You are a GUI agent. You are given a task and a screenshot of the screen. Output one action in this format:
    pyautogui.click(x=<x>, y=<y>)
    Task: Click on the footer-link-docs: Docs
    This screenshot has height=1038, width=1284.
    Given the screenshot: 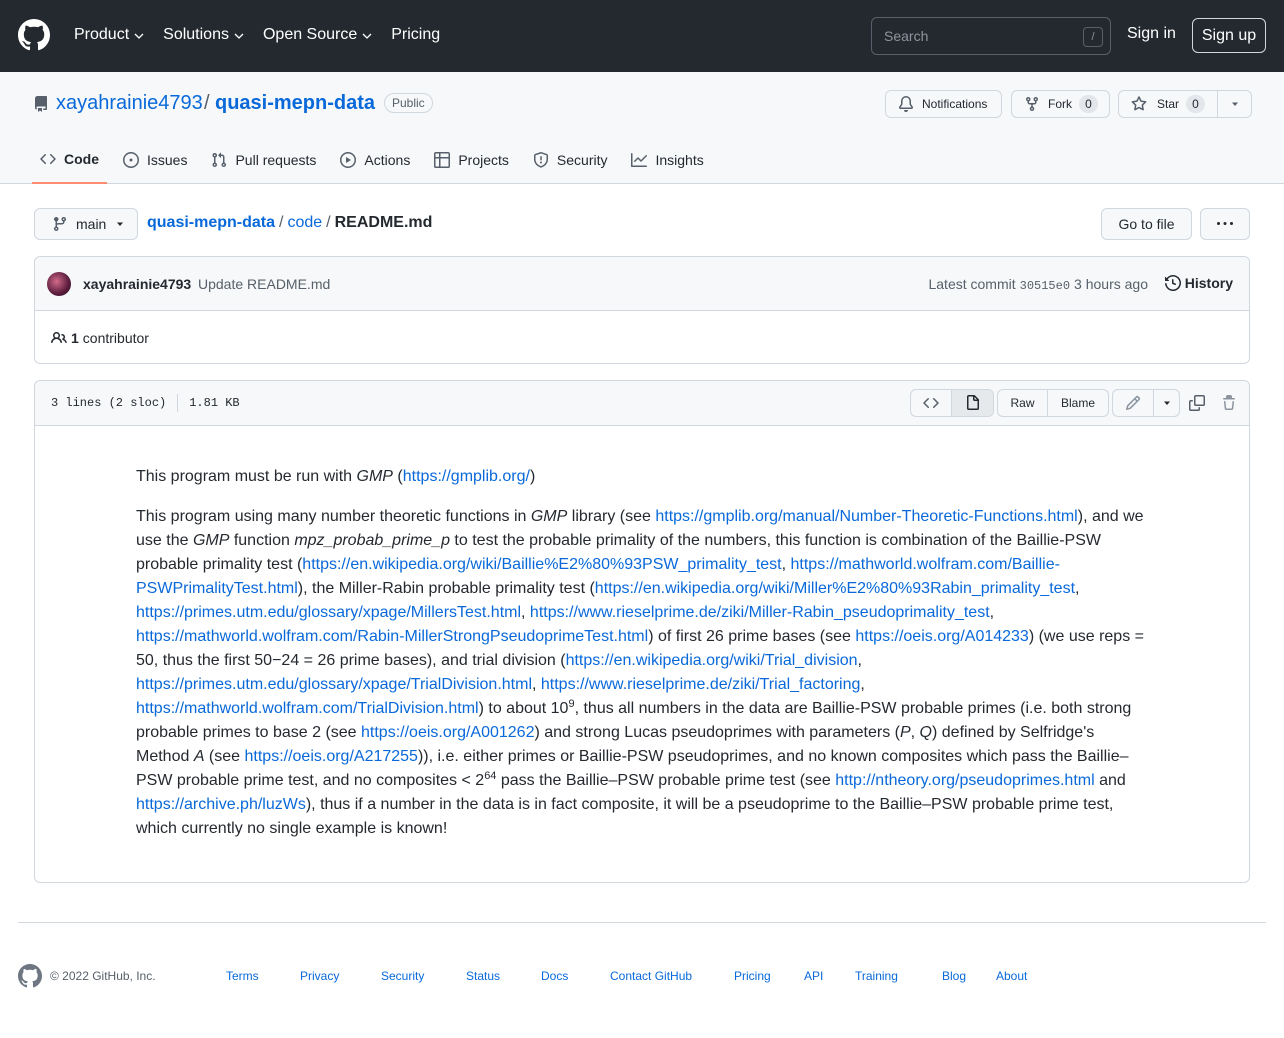 What is the action you would take?
    pyautogui.click(x=575, y=976)
    